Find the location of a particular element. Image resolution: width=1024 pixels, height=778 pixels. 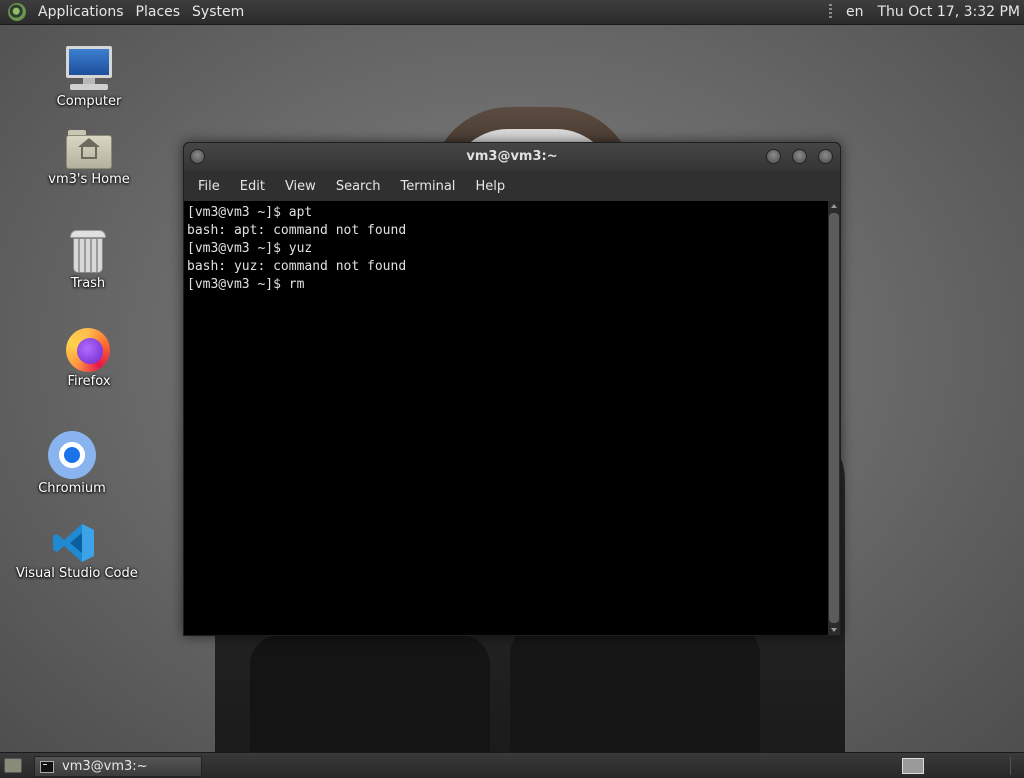

desktop-icon-label: Computer is located at coordinates (89, 101).